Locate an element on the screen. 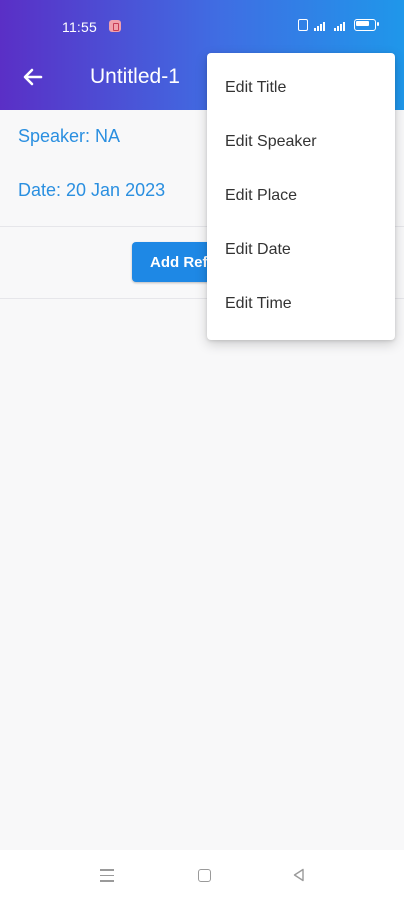 This screenshot has height=900, width=404. menu-item-edit-place: Edit Place is located at coordinates (301, 196).